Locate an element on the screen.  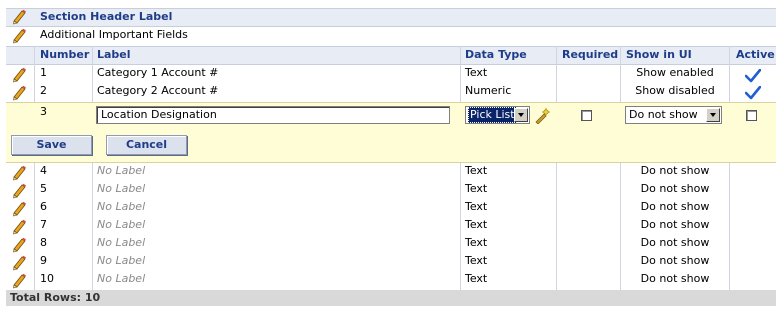
row-8-data-type: Text is located at coordinates (476, 242).